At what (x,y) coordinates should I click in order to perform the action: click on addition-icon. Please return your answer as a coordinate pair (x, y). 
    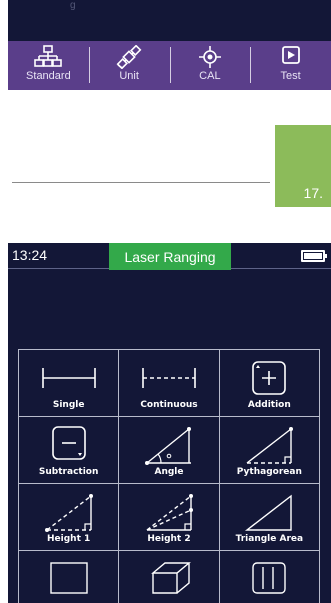
    Looking at the image, I should click on (269, 378).